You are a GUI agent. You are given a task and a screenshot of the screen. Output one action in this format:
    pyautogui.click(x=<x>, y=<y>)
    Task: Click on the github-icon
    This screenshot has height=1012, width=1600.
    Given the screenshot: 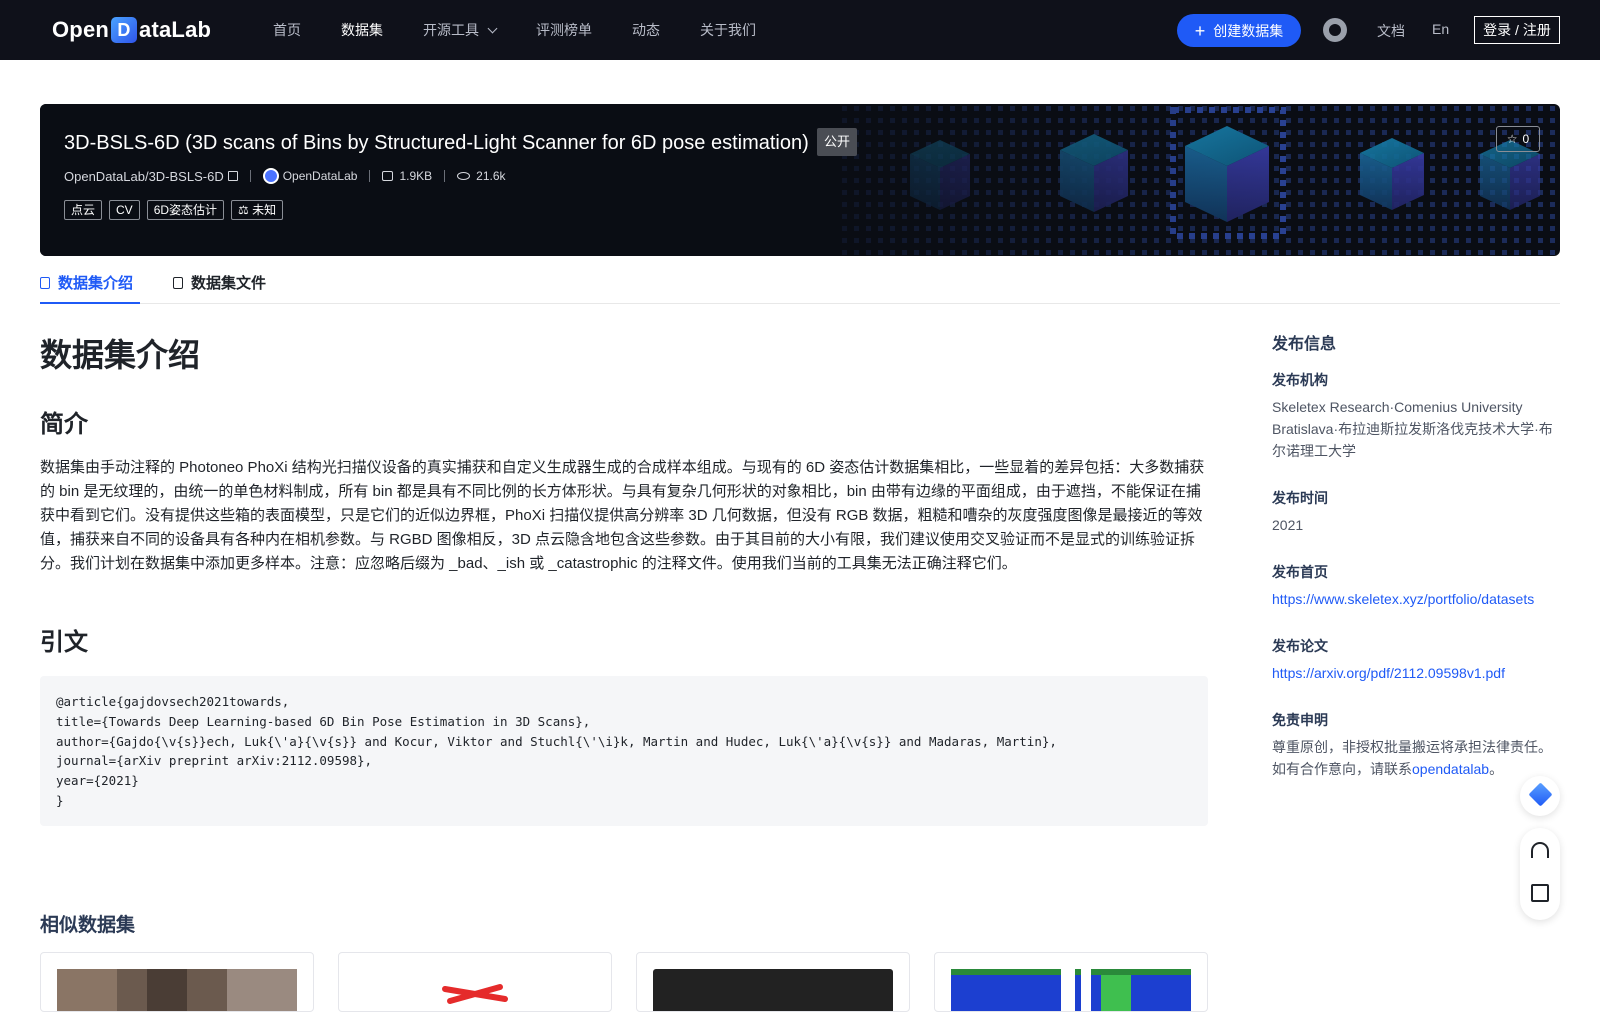 What is the action you would take?
    pyautogui.click(x=1335, y=30)
    